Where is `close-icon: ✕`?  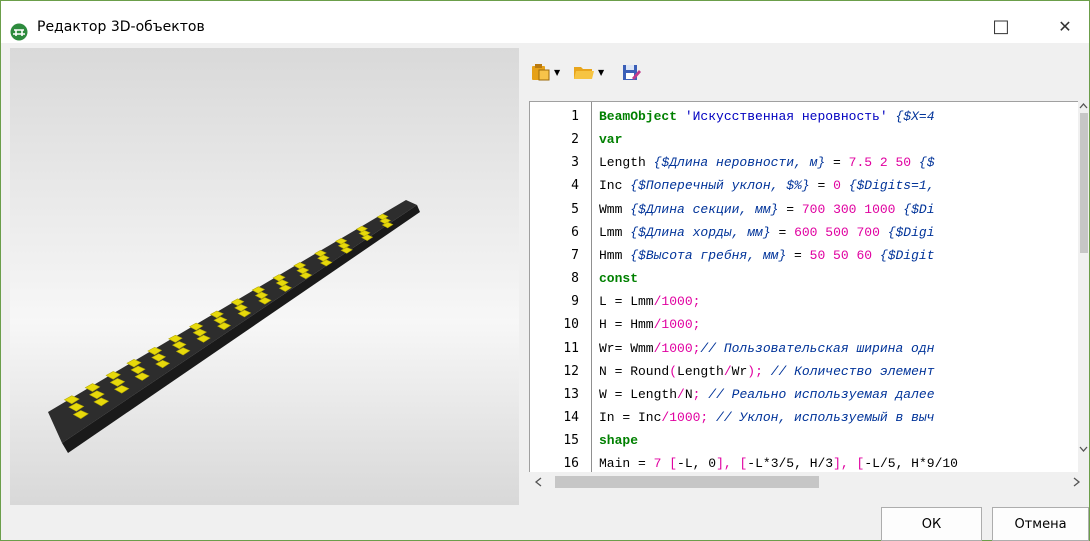
close-icon: ✕ is located at coordinates (1065, 26).